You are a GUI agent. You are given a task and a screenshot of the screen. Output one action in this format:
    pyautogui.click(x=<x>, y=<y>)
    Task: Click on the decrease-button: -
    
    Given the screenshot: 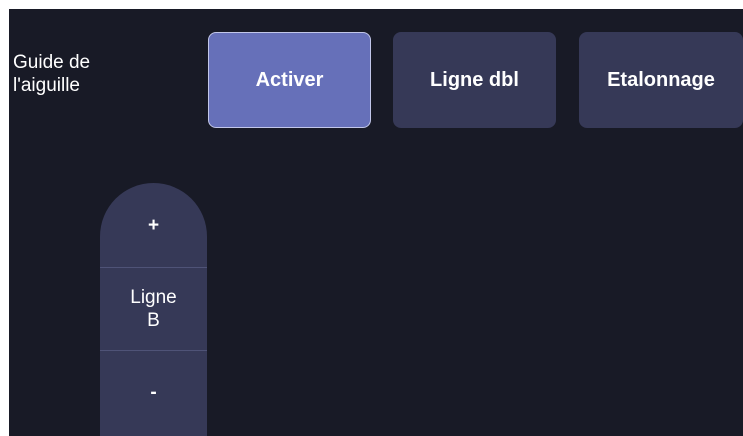 What is the action you would take?
    pyautogui.click(x=153, y=393)
    